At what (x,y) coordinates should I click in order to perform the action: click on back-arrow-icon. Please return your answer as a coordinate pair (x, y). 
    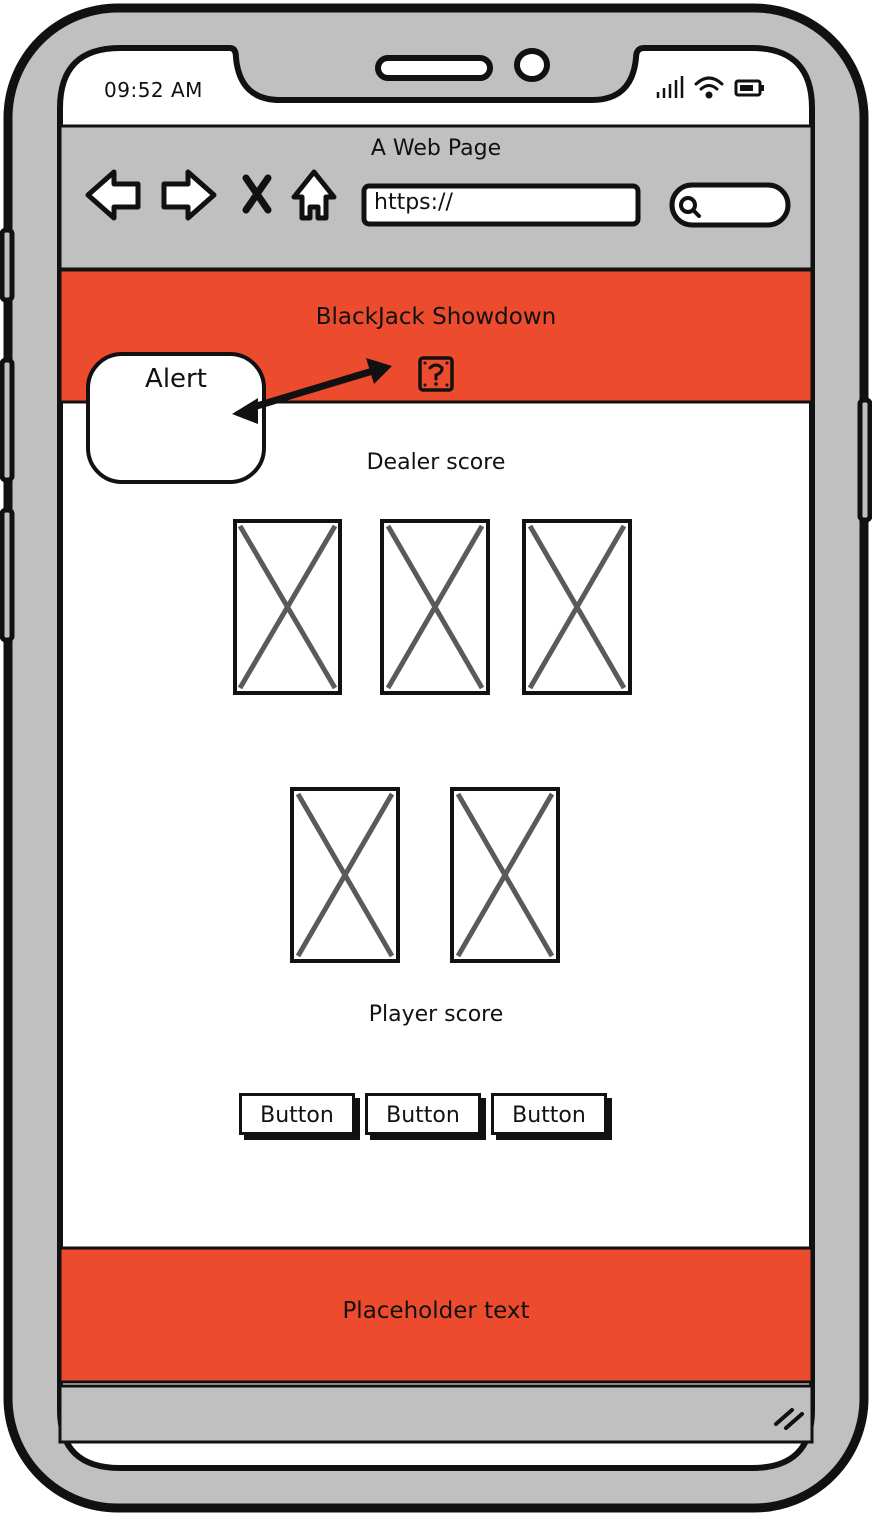
    Looking at the image, I should click on (113, 195).